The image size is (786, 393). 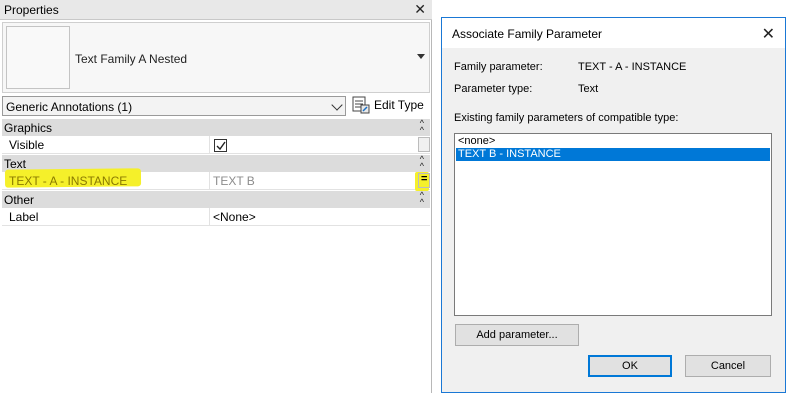 What do you see at coordinates (28, 128) in the screenshot?
I see `group-graphics-label: Graphics` at bounding box center [28, 128].